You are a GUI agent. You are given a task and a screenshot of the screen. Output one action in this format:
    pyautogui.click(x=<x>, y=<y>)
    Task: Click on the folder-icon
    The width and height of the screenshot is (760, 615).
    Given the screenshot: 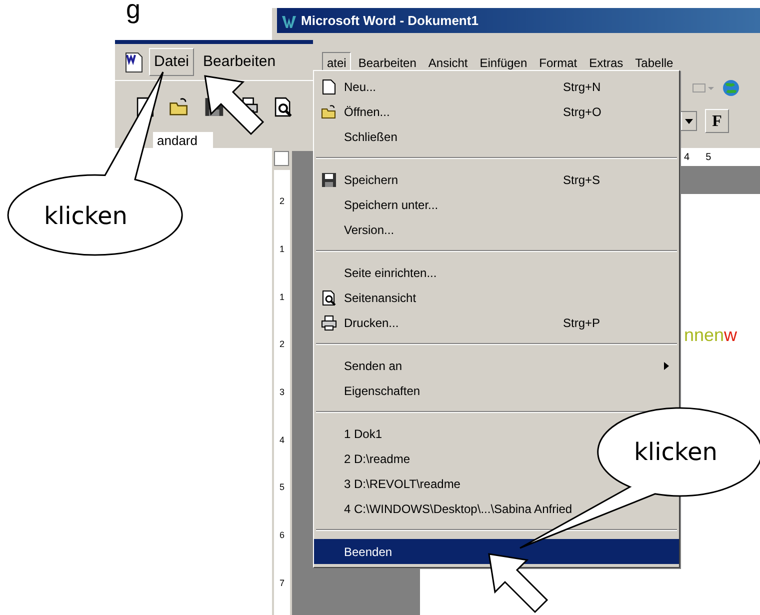 What is the action you would take?
    pyautogui.click(x=329, y=112)
    